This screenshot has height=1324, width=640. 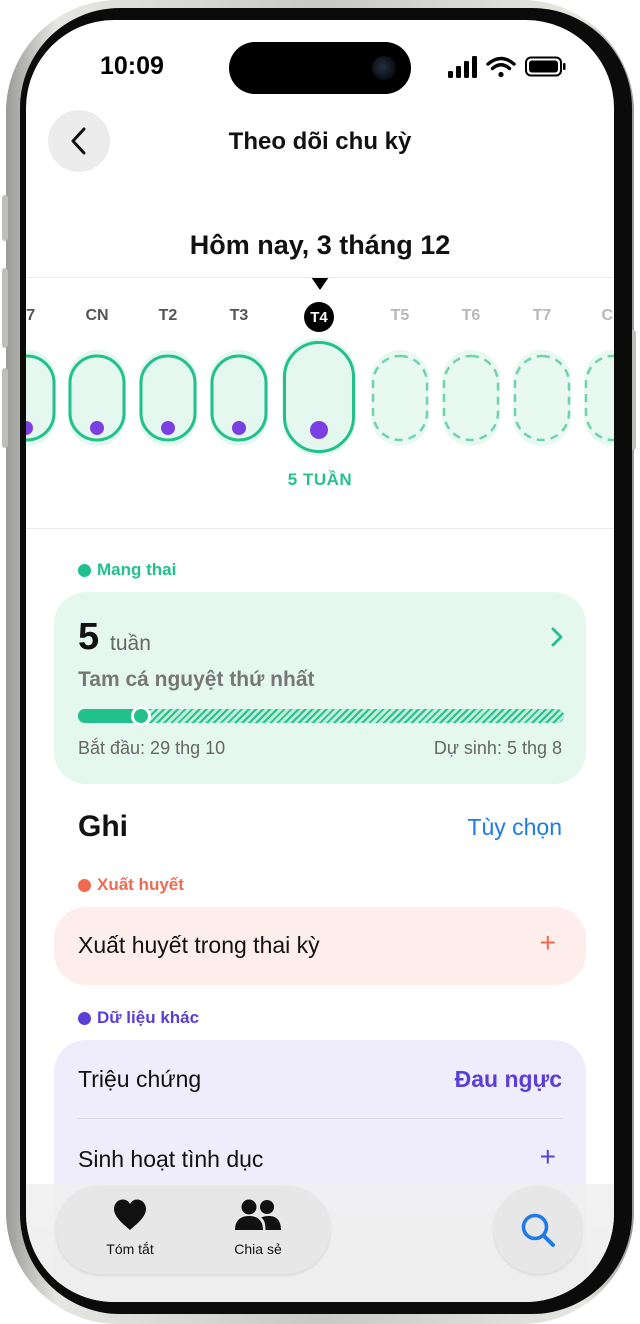 I want to click on search-icon, so click(x=538, y=1230).